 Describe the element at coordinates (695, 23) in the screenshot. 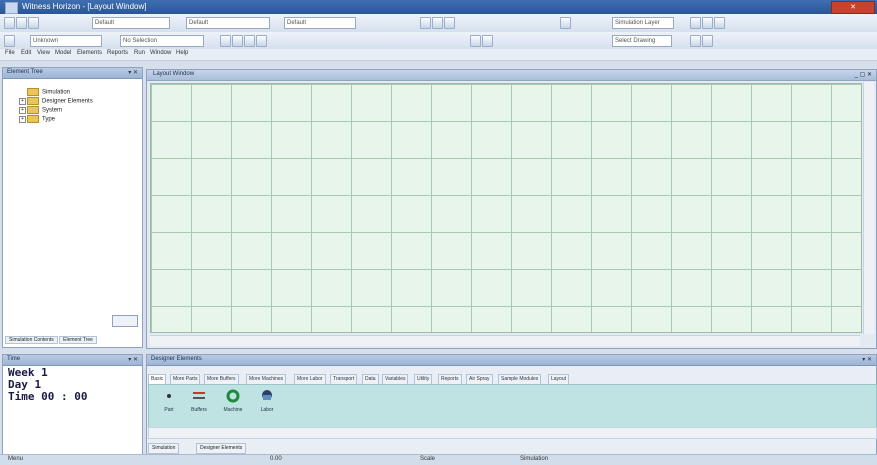

I see `run-icon` at that location.